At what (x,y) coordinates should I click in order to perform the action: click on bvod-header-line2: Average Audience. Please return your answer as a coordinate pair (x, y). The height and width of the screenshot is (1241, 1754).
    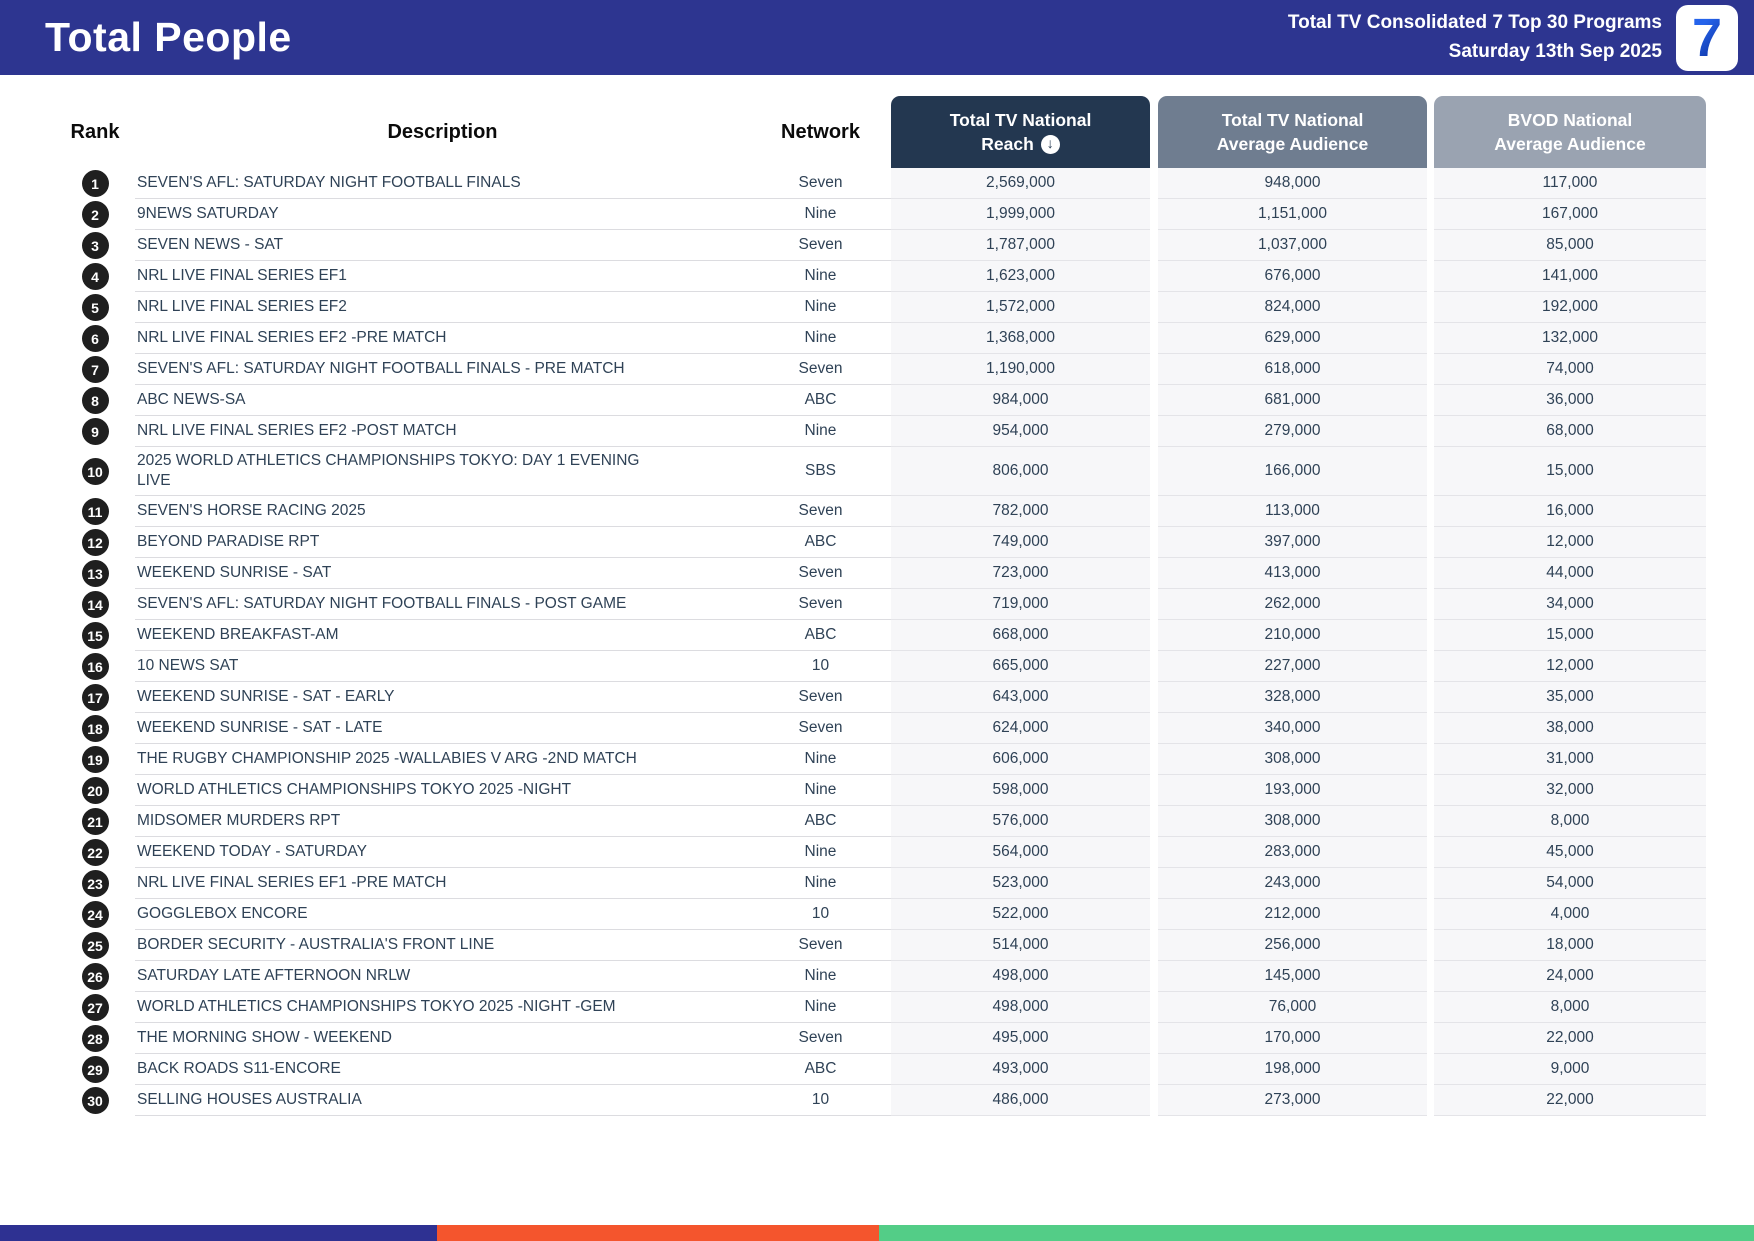
    Looking at the image, I should click on (1570, 144).